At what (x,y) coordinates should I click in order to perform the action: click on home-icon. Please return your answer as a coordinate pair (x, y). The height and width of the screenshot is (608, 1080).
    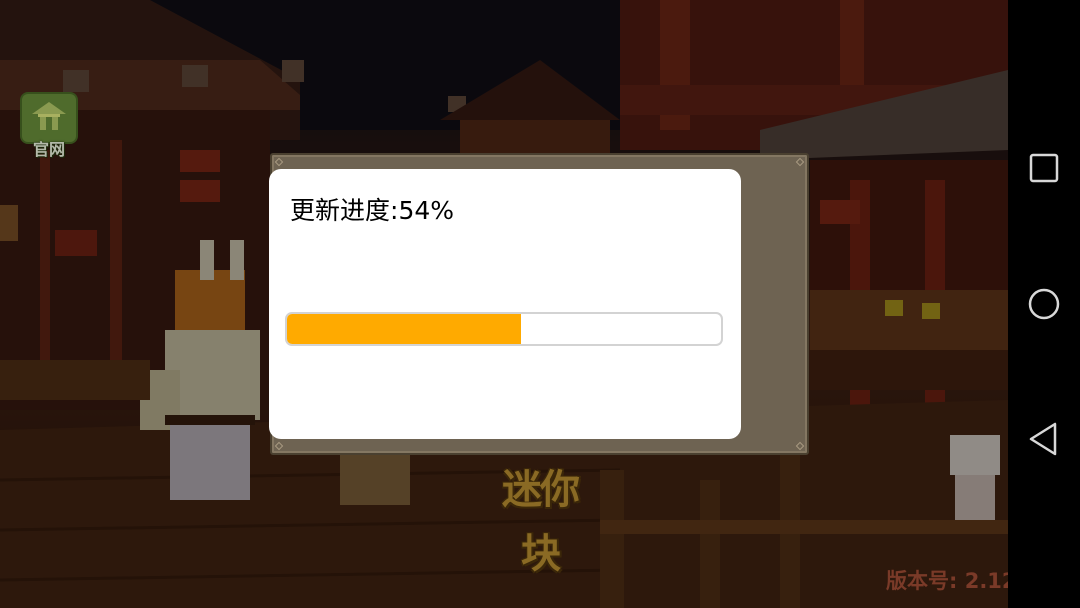
    Looking at the image, I should click on (1044, 304).